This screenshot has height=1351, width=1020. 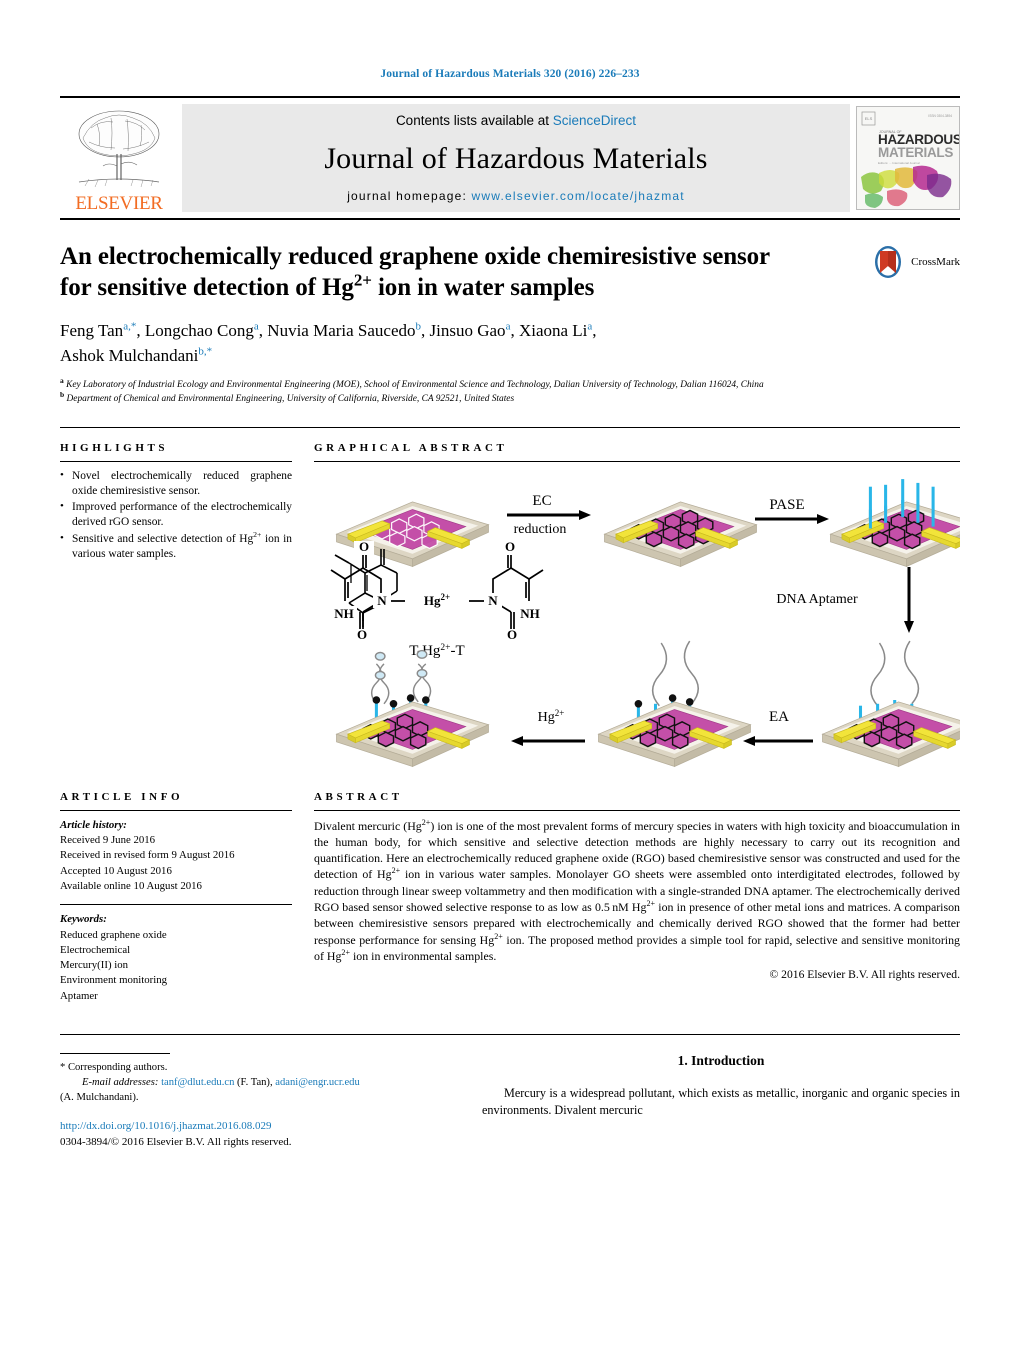 What do you see at coordinates (129, 355) in the screenshot?
I see `author-name: Ashok Mulchandani` at bounding box center [129, 355].